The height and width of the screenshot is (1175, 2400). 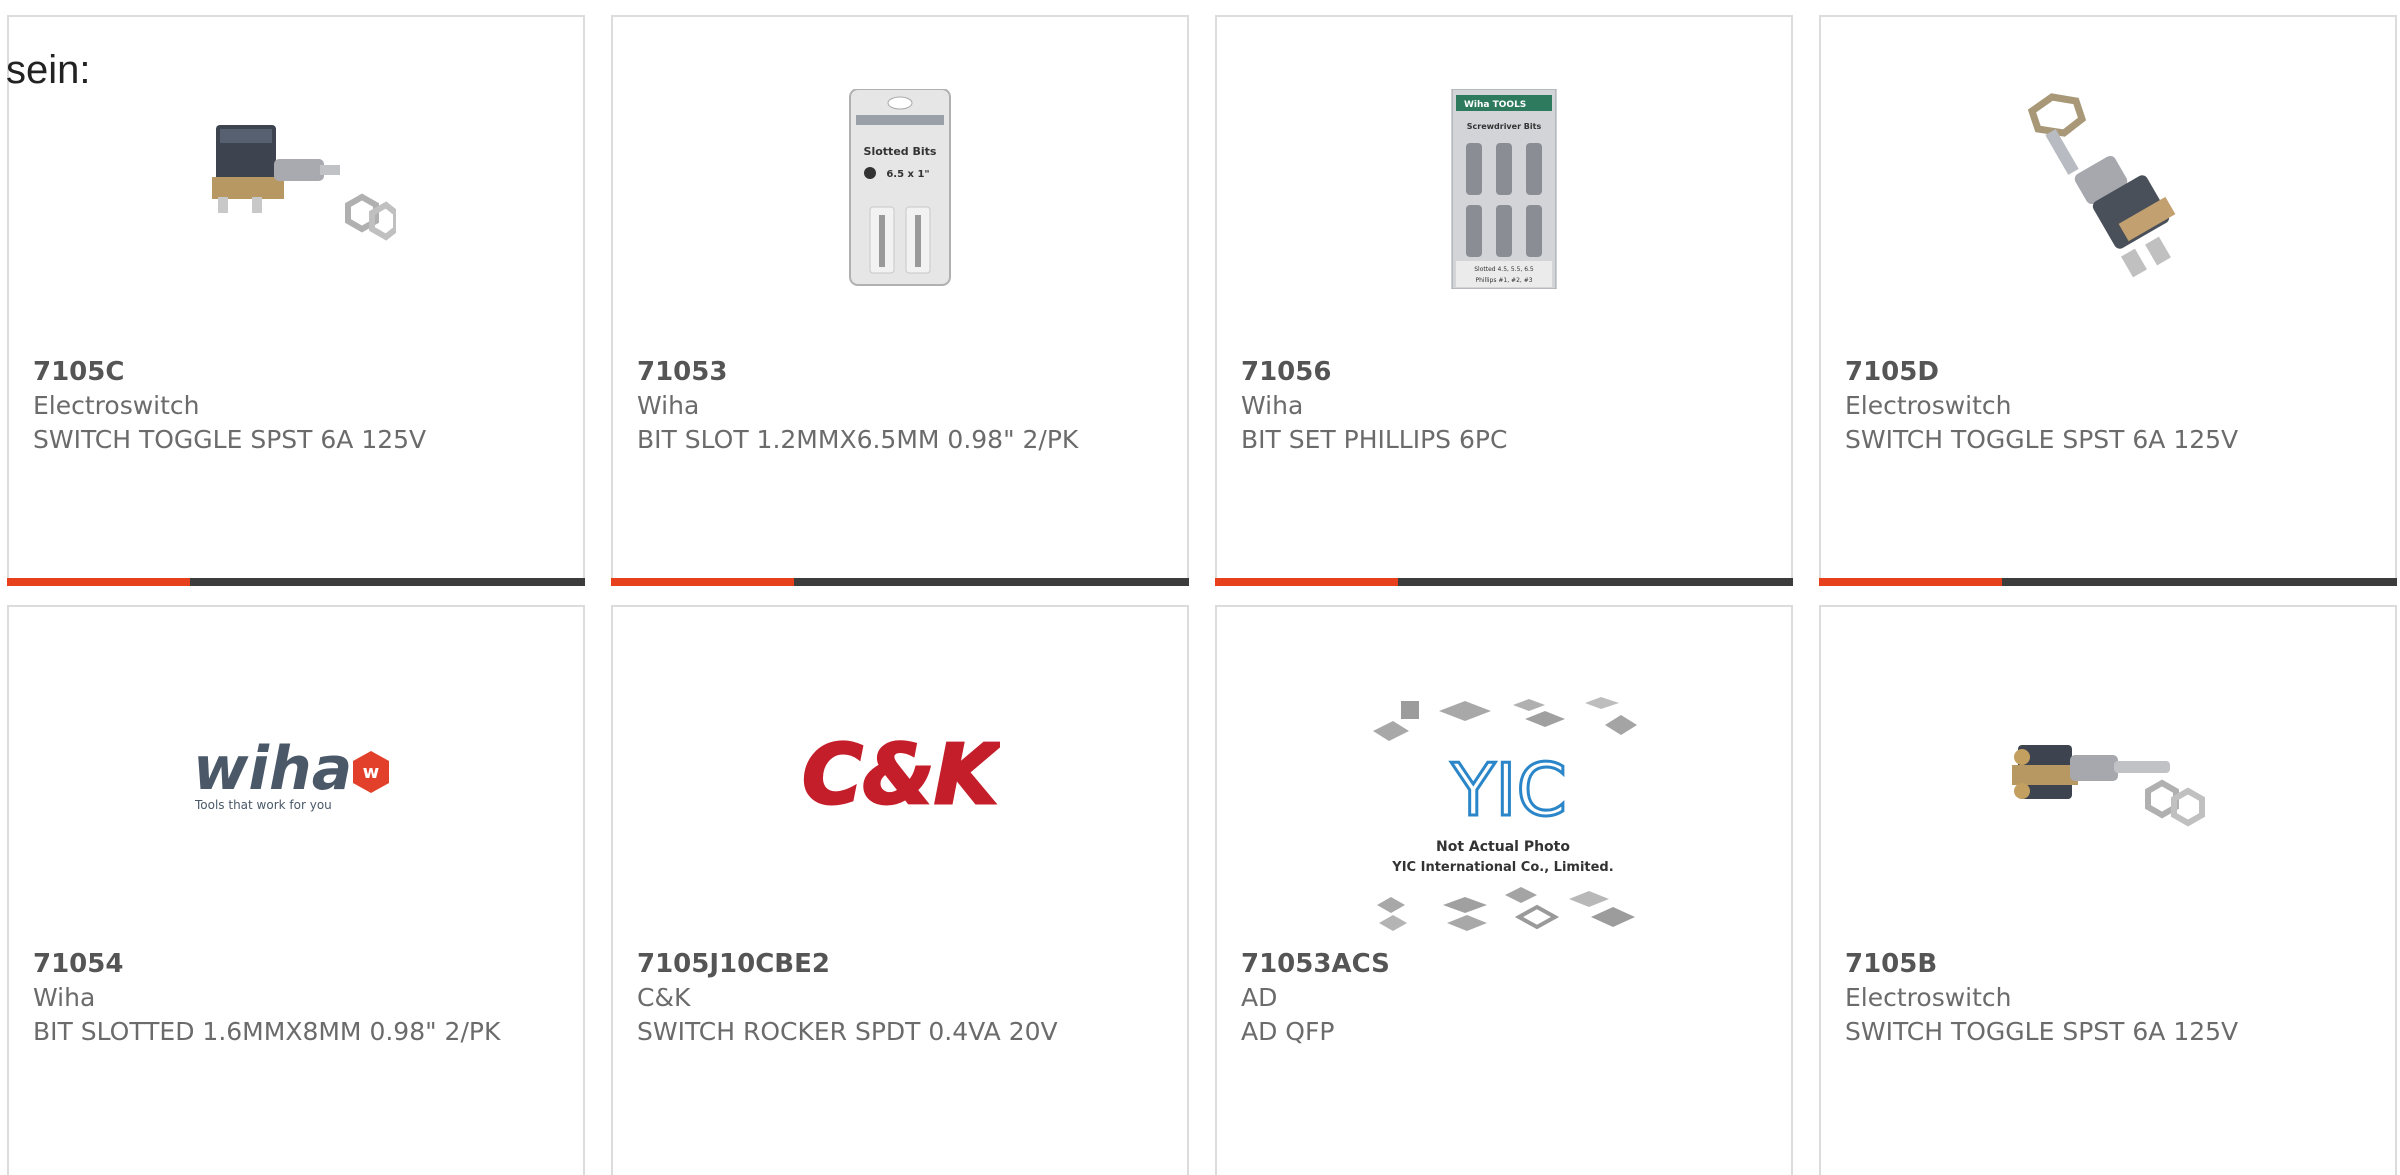 What do you see at coordinates (1501, 372) in the screenshot?
I see `product-part-number: 71056` at bounding box center [1501, 372].